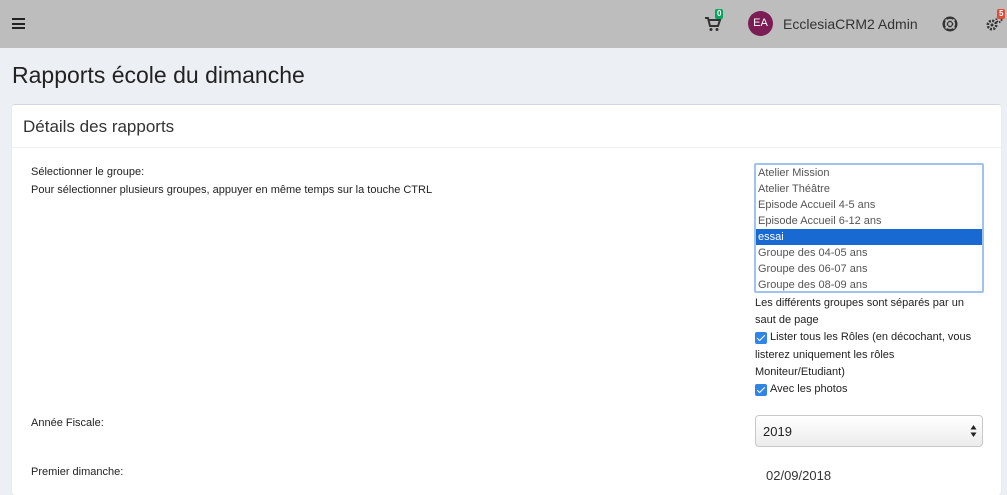  I want to click on group-option: Atelier Mission, so click(869, 173).